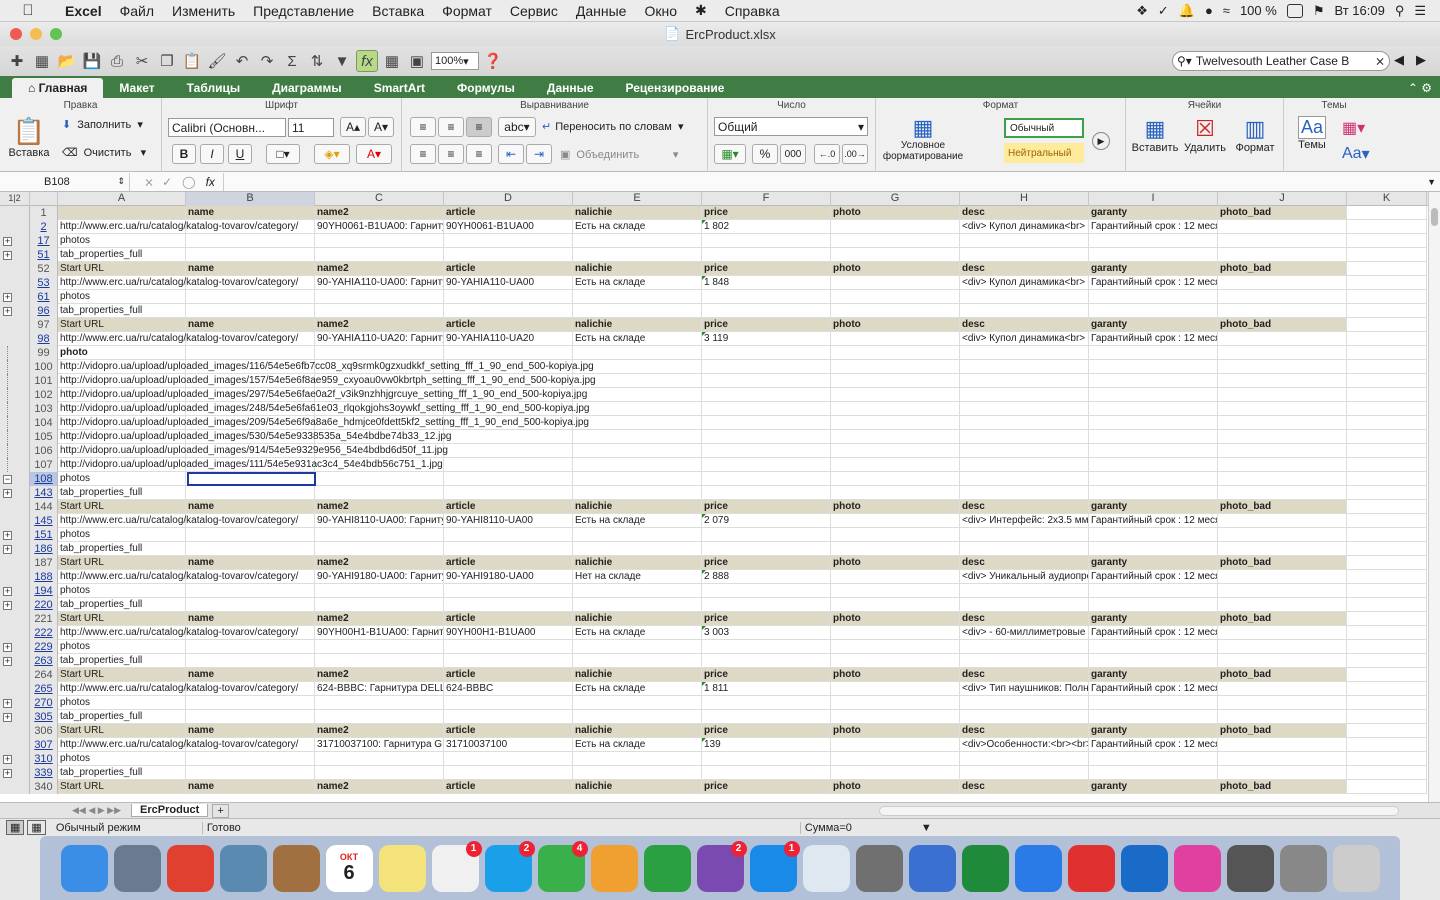  I want to click on remote-dock-icon, so click(1091, 868).